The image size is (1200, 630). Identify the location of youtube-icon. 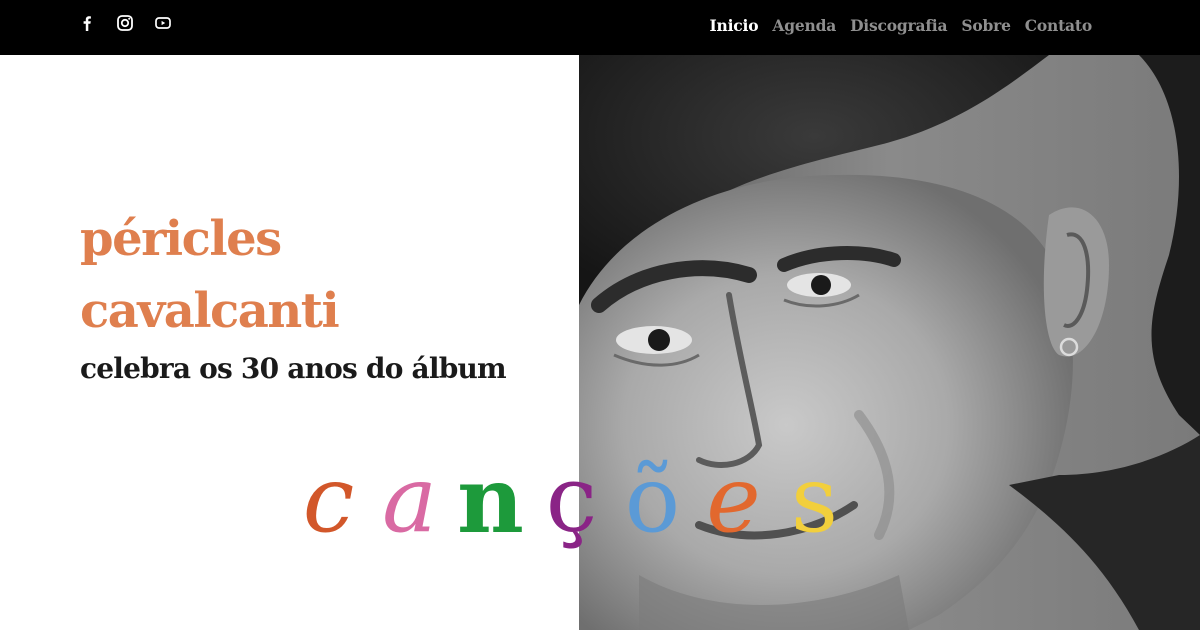
(163, 23).